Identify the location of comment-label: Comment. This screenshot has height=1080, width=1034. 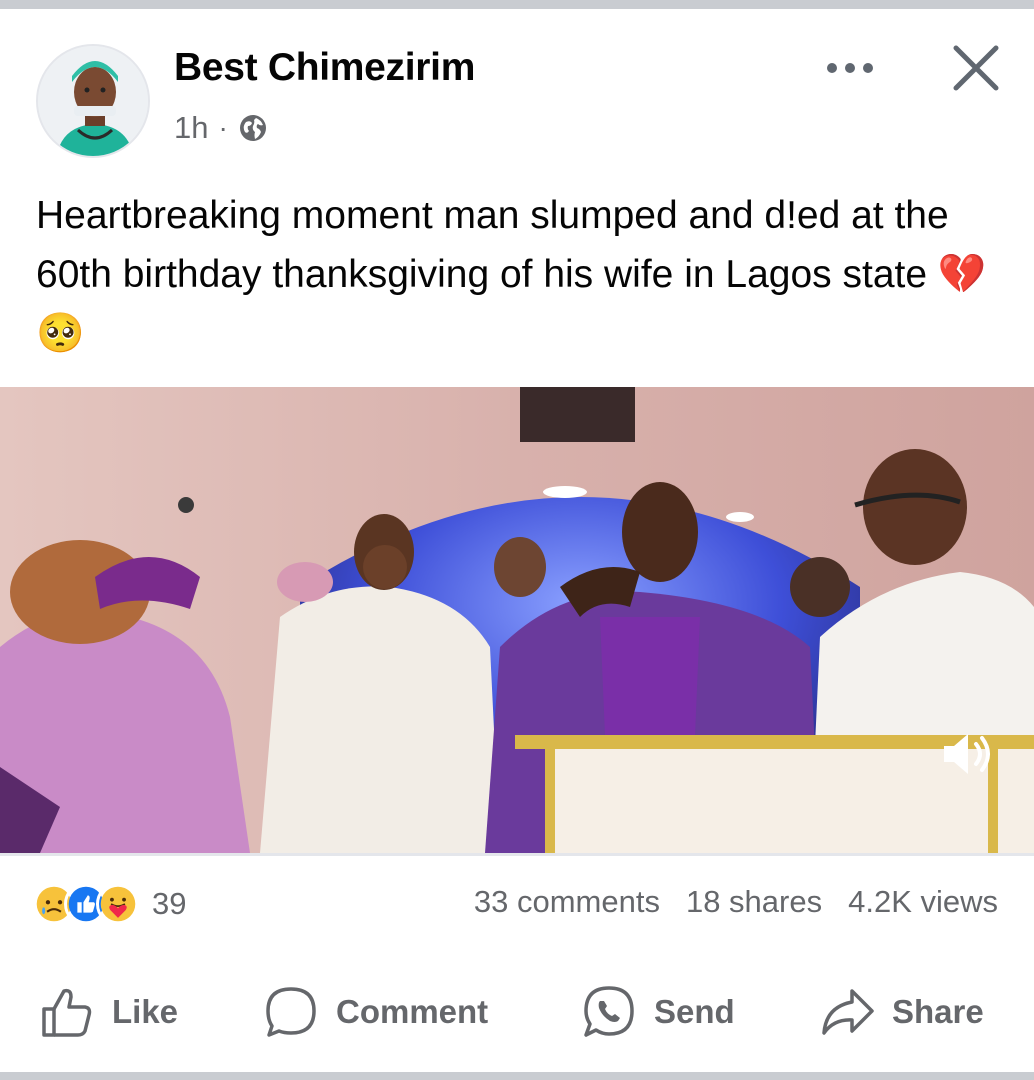
(412, 1011).